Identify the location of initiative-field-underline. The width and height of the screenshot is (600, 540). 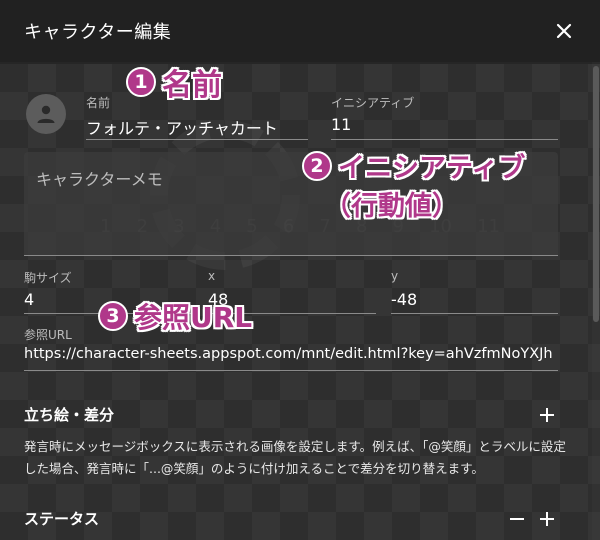
(444, 139).